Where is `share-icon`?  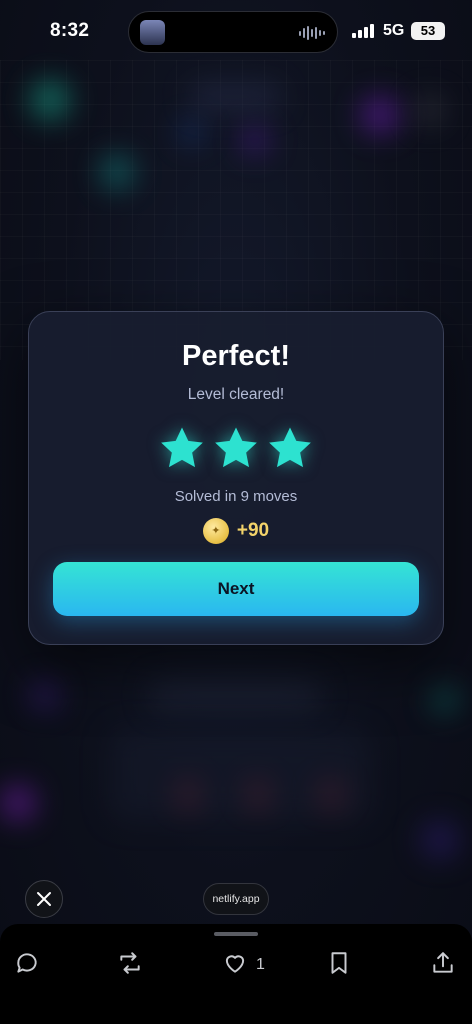 share-icon is located at coordinates (443, 963).